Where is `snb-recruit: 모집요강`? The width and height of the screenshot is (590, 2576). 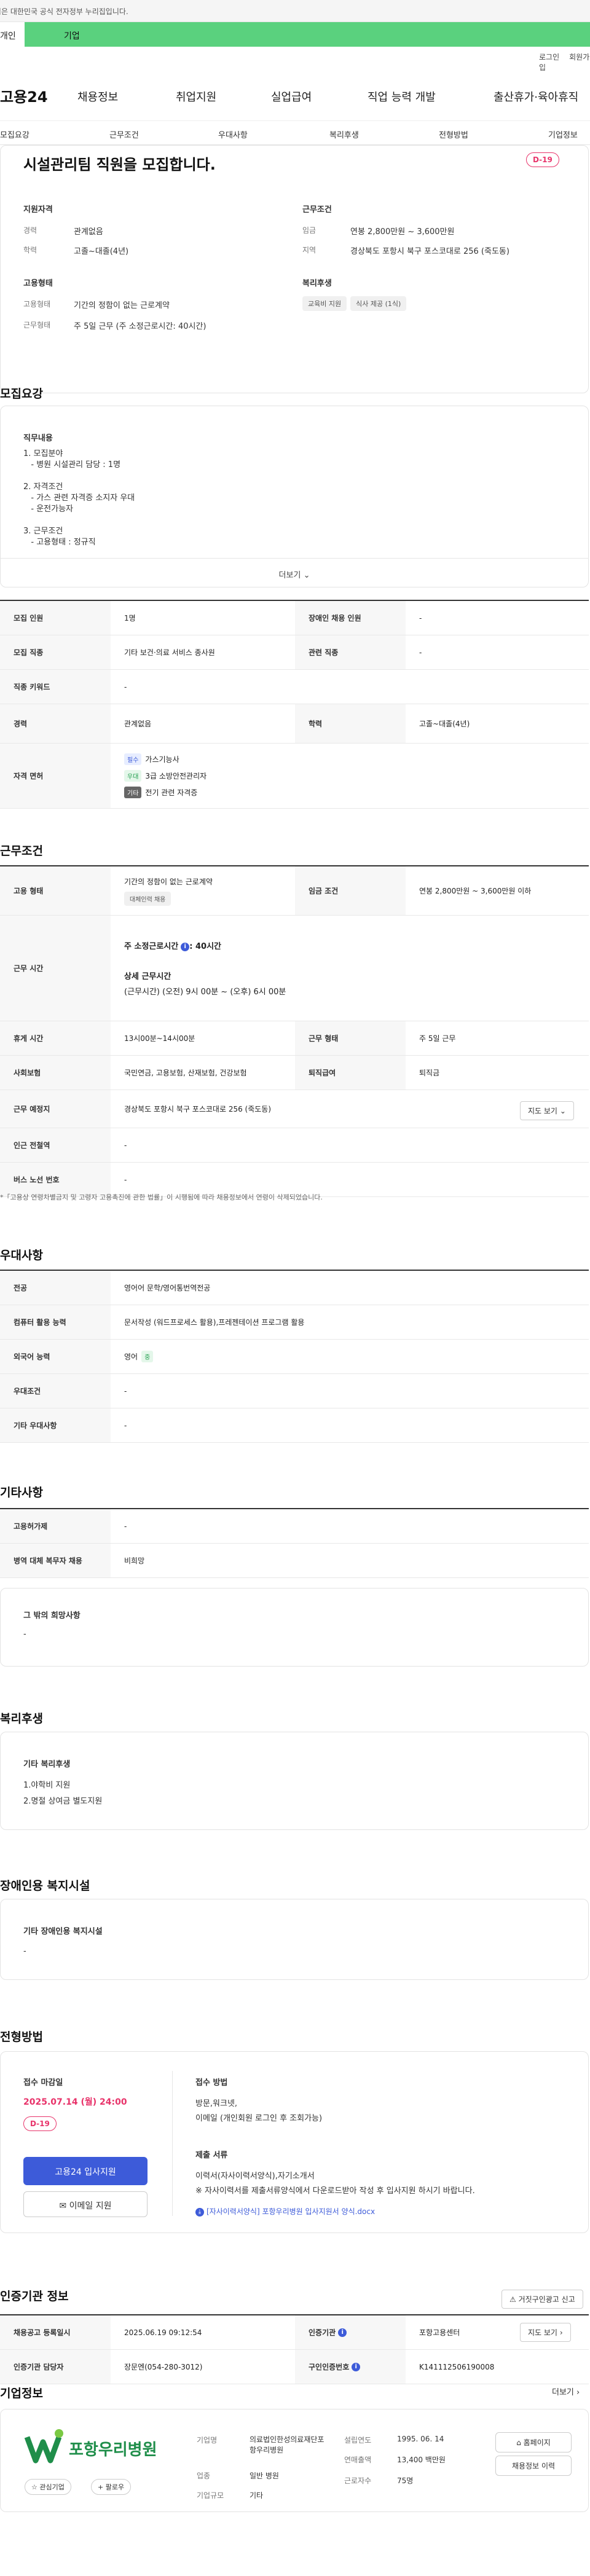
snb-recruit: 모집요강 is located at coordinates (15, 134).